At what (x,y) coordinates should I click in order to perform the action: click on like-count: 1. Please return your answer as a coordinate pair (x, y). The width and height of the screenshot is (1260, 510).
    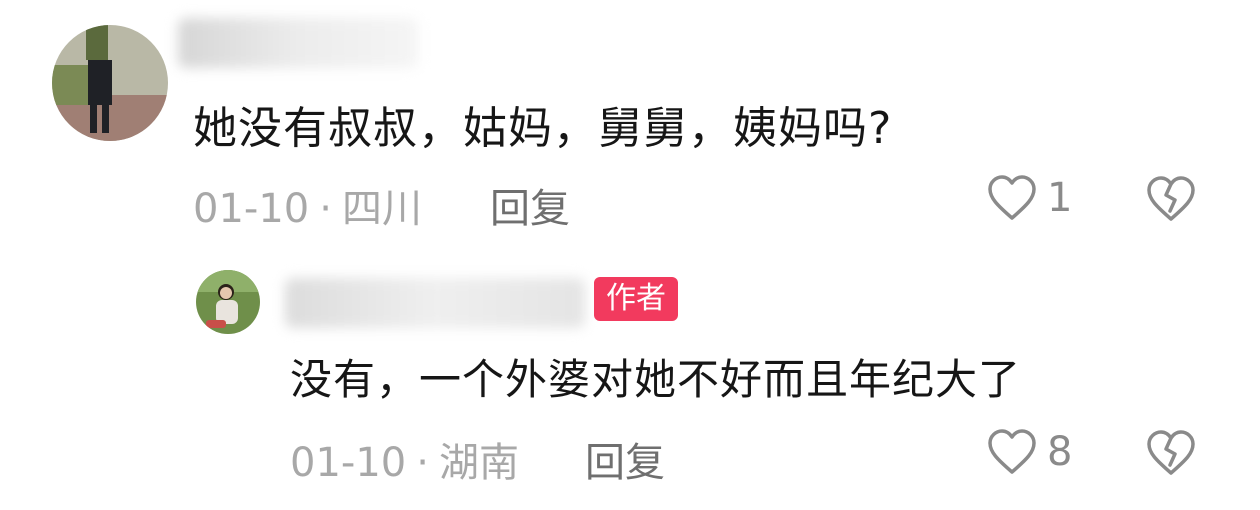
    Looking at the image, I should click on (1060, 198).